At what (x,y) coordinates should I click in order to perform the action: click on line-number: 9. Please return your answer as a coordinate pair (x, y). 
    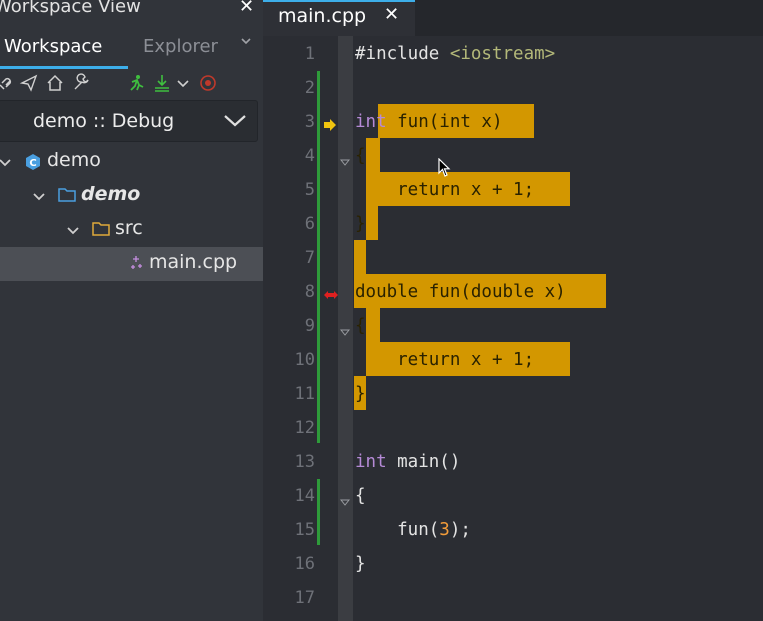
    Looking at the image, I should click on (309, 326).